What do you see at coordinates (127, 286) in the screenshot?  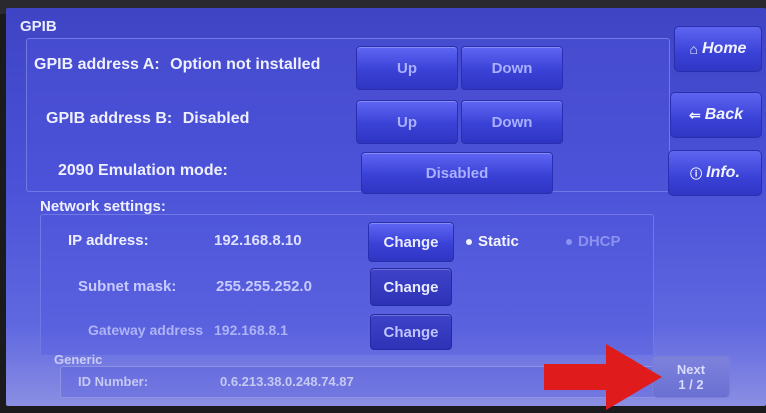 I see `subnet-mask-label: Subnet mask:` at bounding box center [127, 286].